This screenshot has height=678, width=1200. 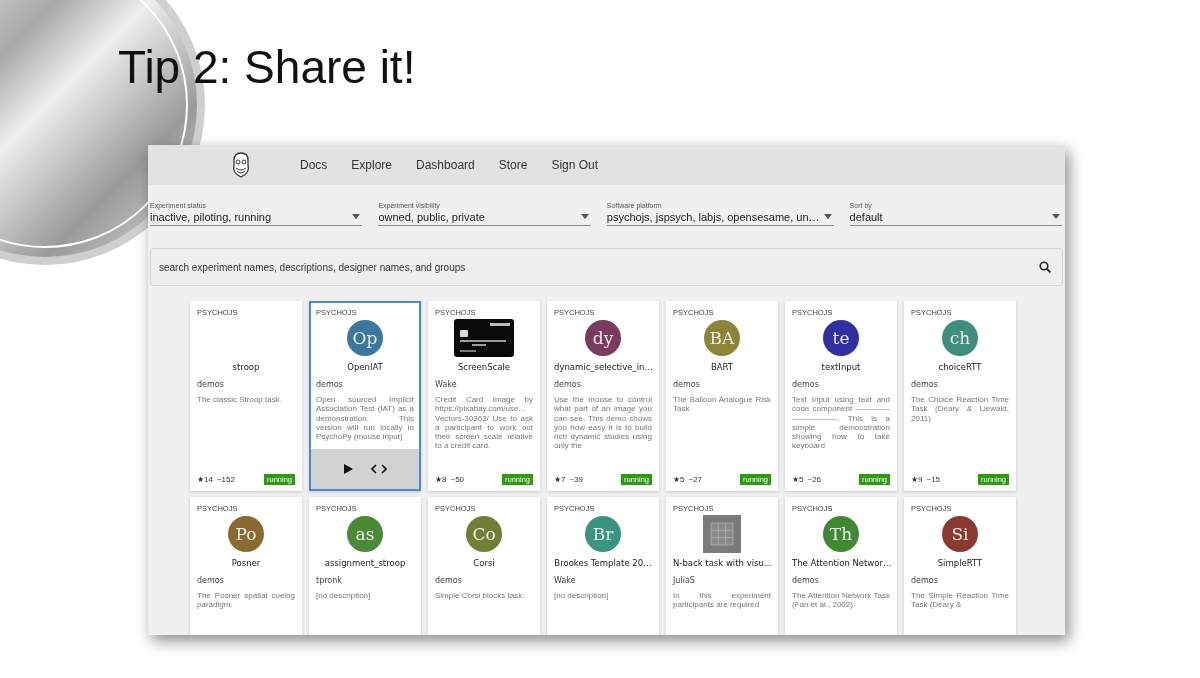 What do you see at coordinates (246, 563) in the screenshot?
I see `experiment-title: Posner` at bounding box center [246, 563].